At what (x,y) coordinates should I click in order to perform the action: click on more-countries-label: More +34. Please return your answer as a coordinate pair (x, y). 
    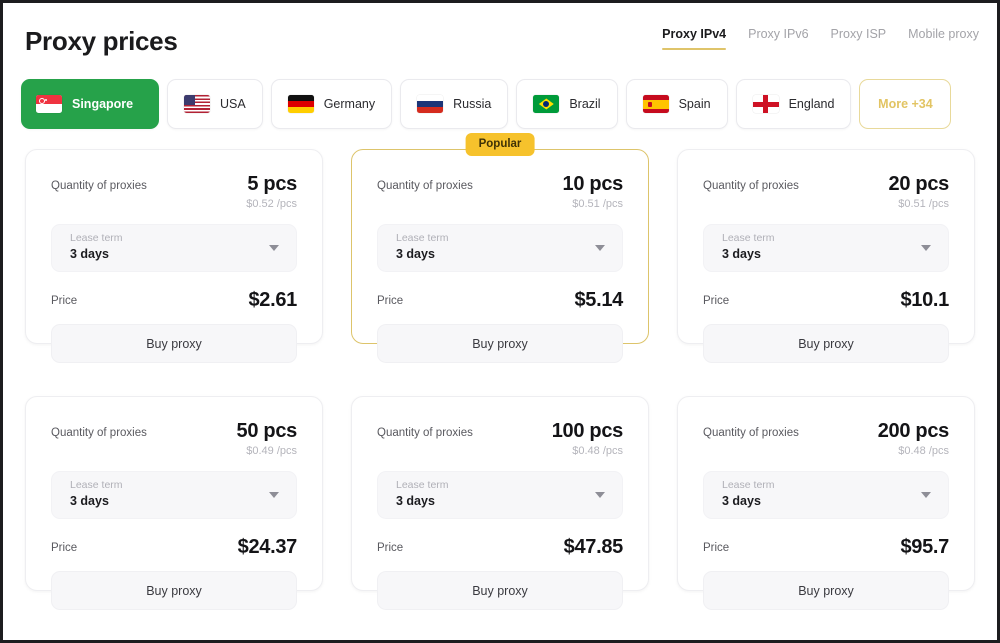
    Looking at the image, I should click on (905, 104).